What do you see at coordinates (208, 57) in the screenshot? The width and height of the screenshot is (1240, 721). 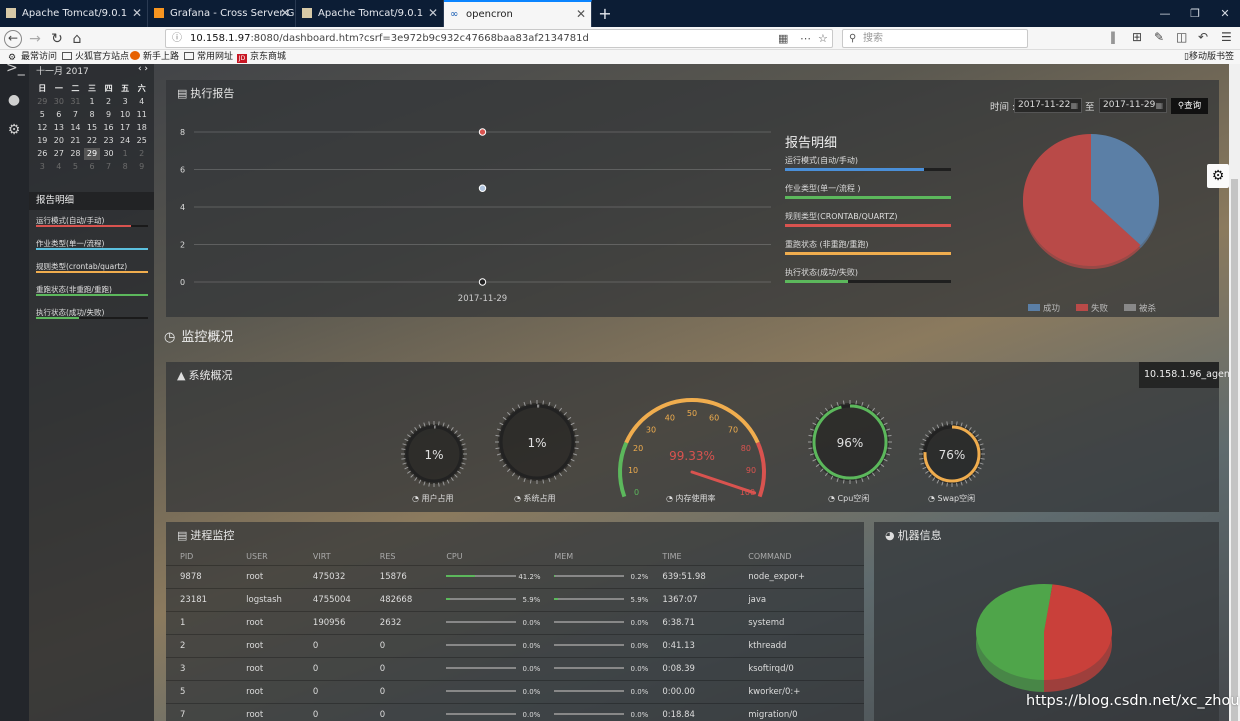 I see `bookmark-common-sites: 常用网址` at bounding box center [208, 57].